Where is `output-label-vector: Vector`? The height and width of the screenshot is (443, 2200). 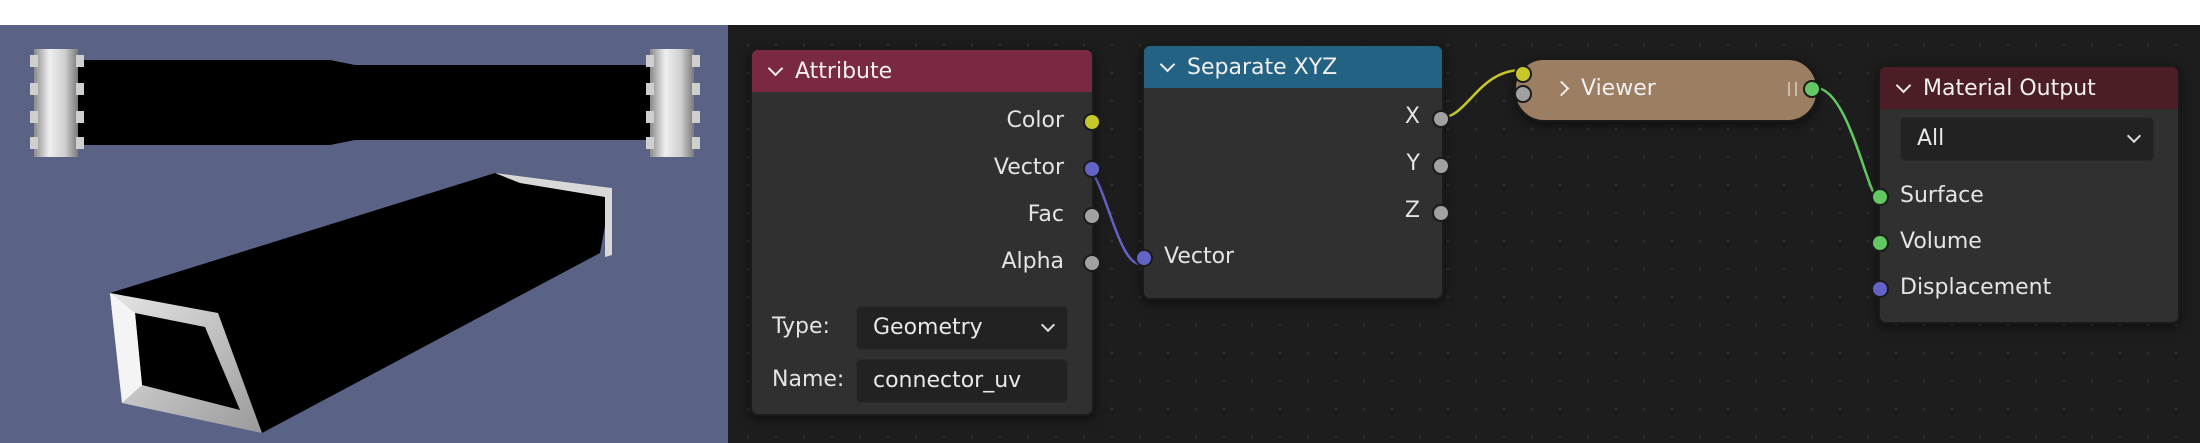
output-label-vector: Vector is located at coordinates (1028, 167).